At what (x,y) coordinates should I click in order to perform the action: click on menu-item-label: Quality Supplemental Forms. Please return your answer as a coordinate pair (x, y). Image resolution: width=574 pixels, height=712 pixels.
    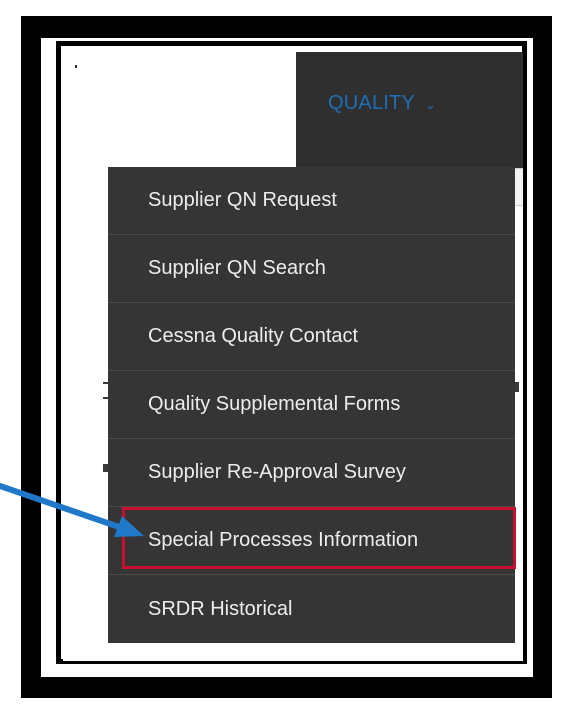
    Looking at the image, I should click on (274, 404).